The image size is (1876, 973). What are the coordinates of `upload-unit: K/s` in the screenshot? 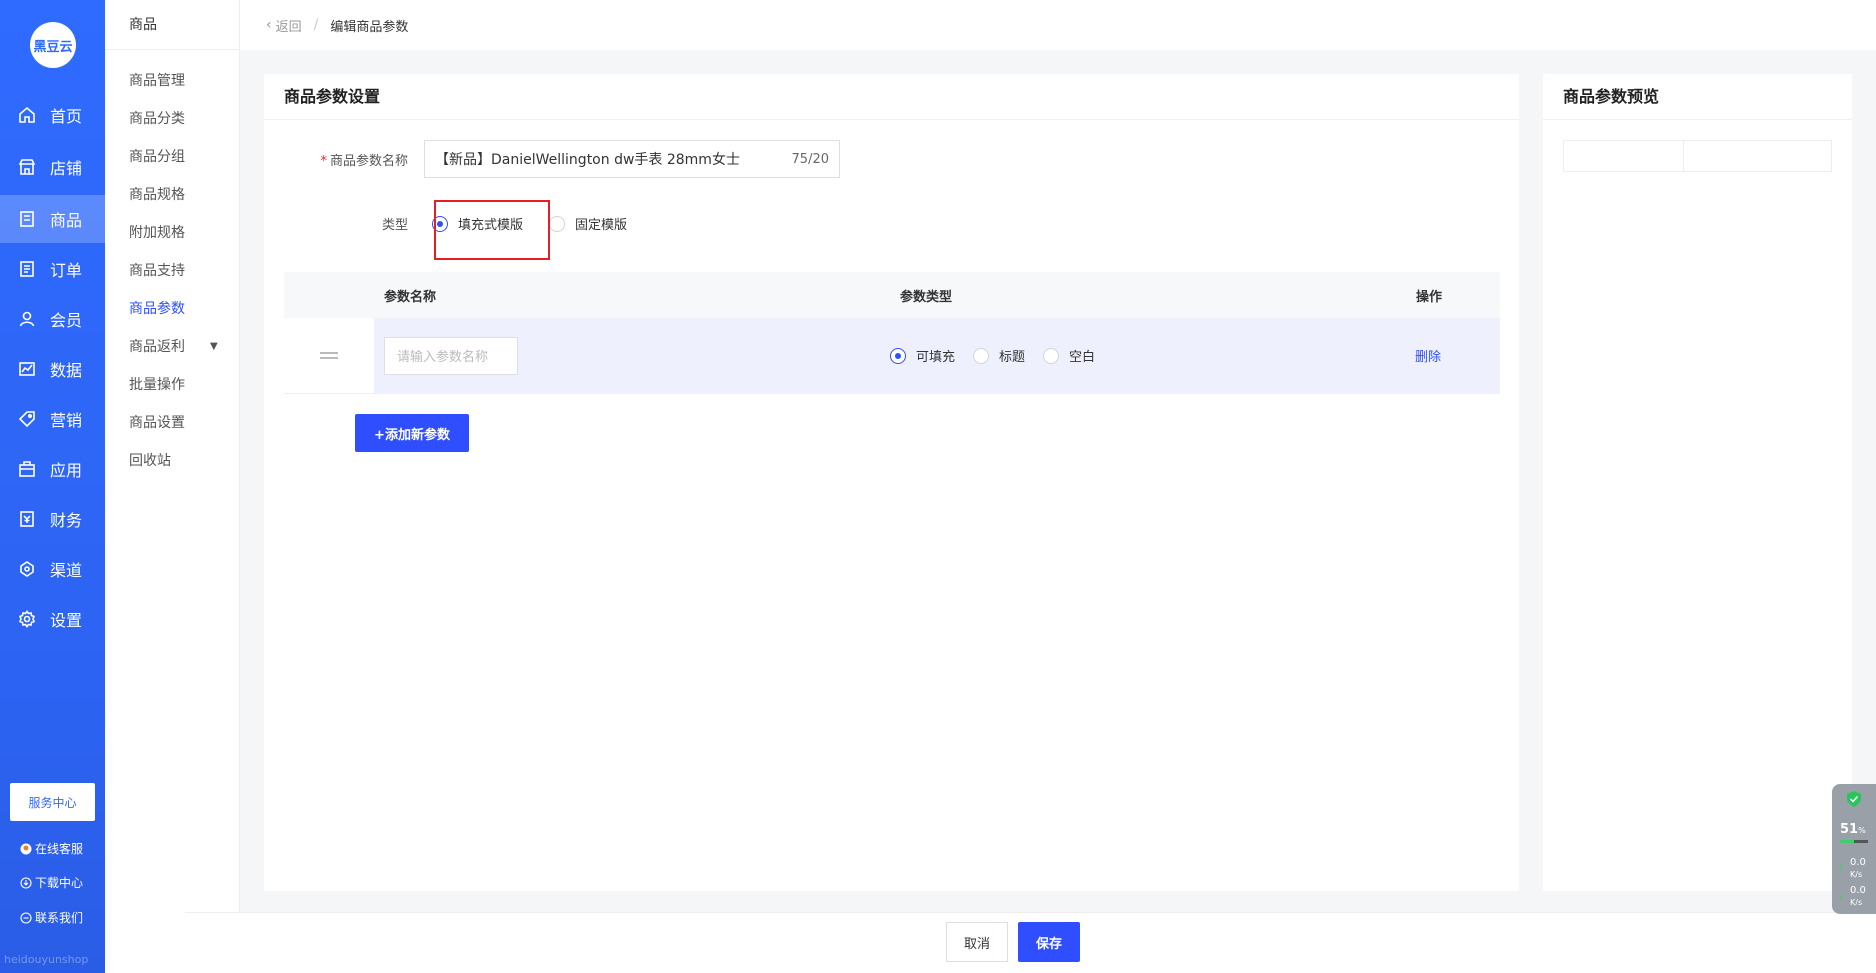 It's located at (1856, 874).